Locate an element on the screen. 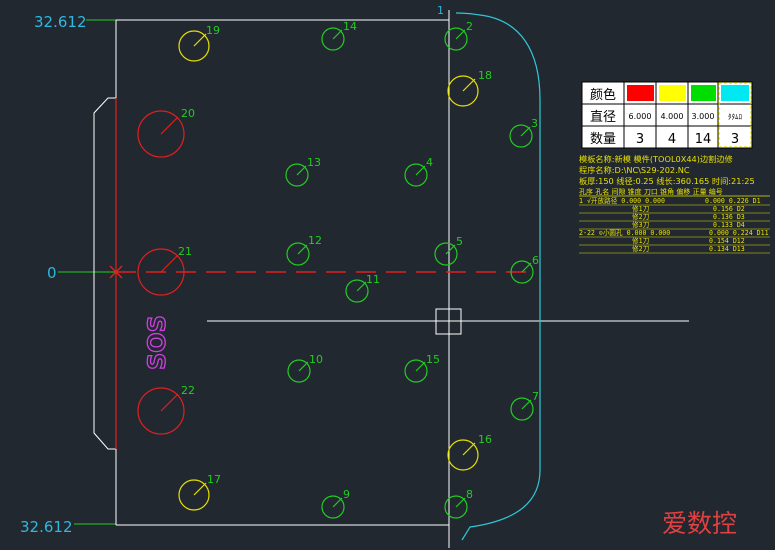 The image size is (775, 550). hole-label: 5 is located at coordinates (459, 241).